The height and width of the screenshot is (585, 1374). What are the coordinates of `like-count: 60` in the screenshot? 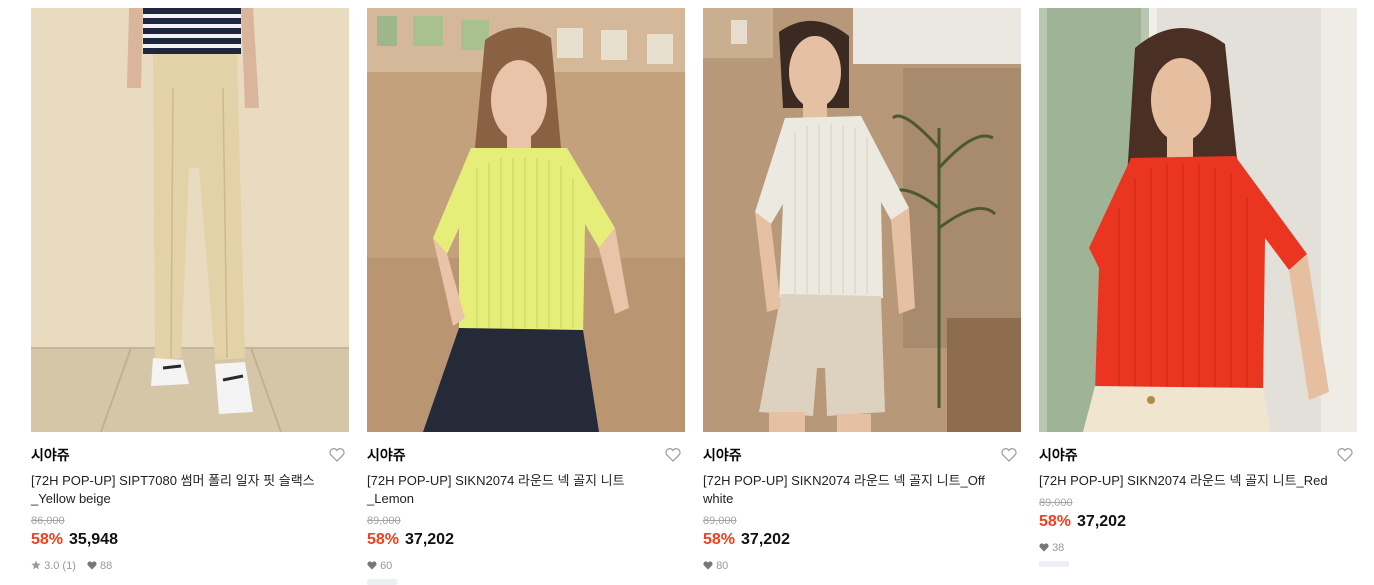 It's located at (386, 566).